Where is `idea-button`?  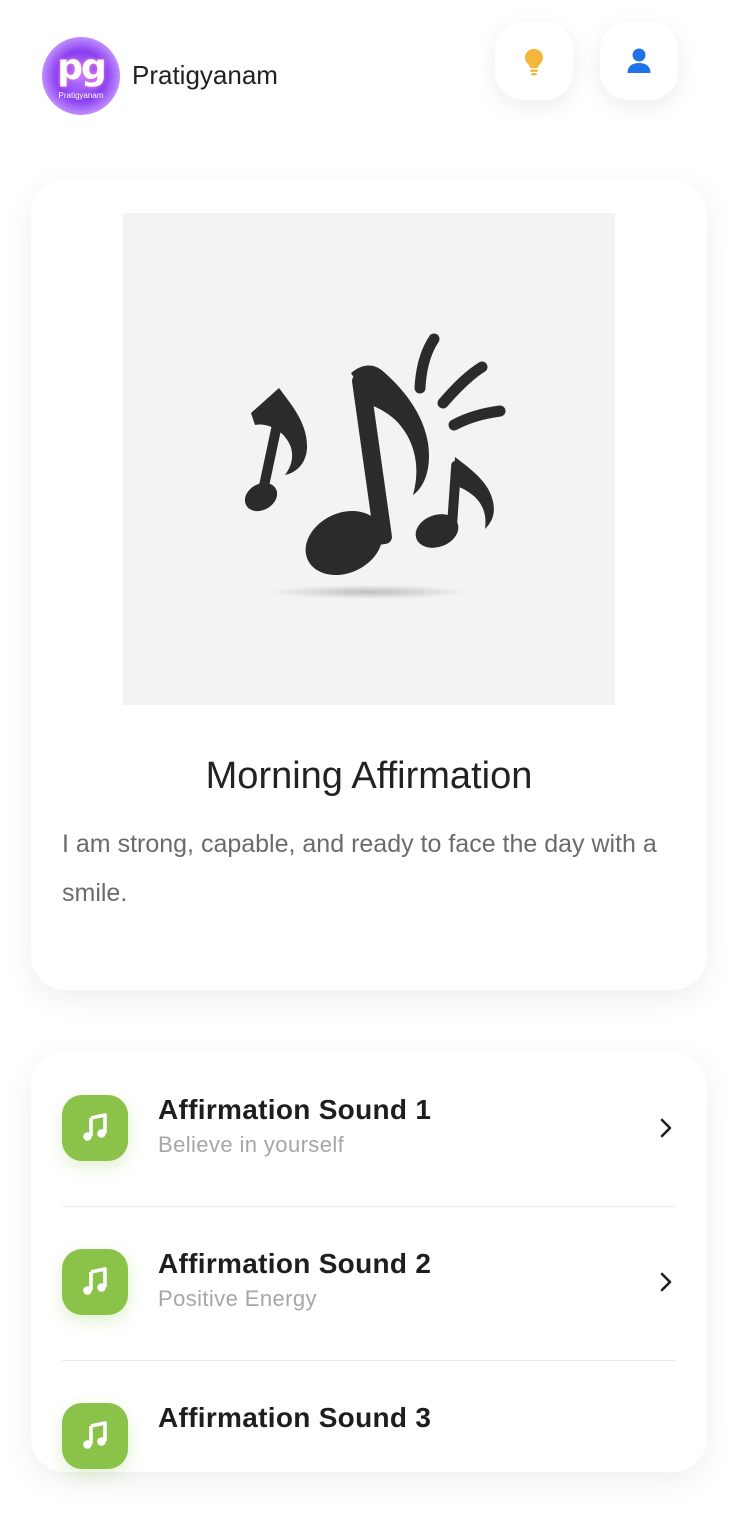 idea-button is located at coordinates (534, 61).